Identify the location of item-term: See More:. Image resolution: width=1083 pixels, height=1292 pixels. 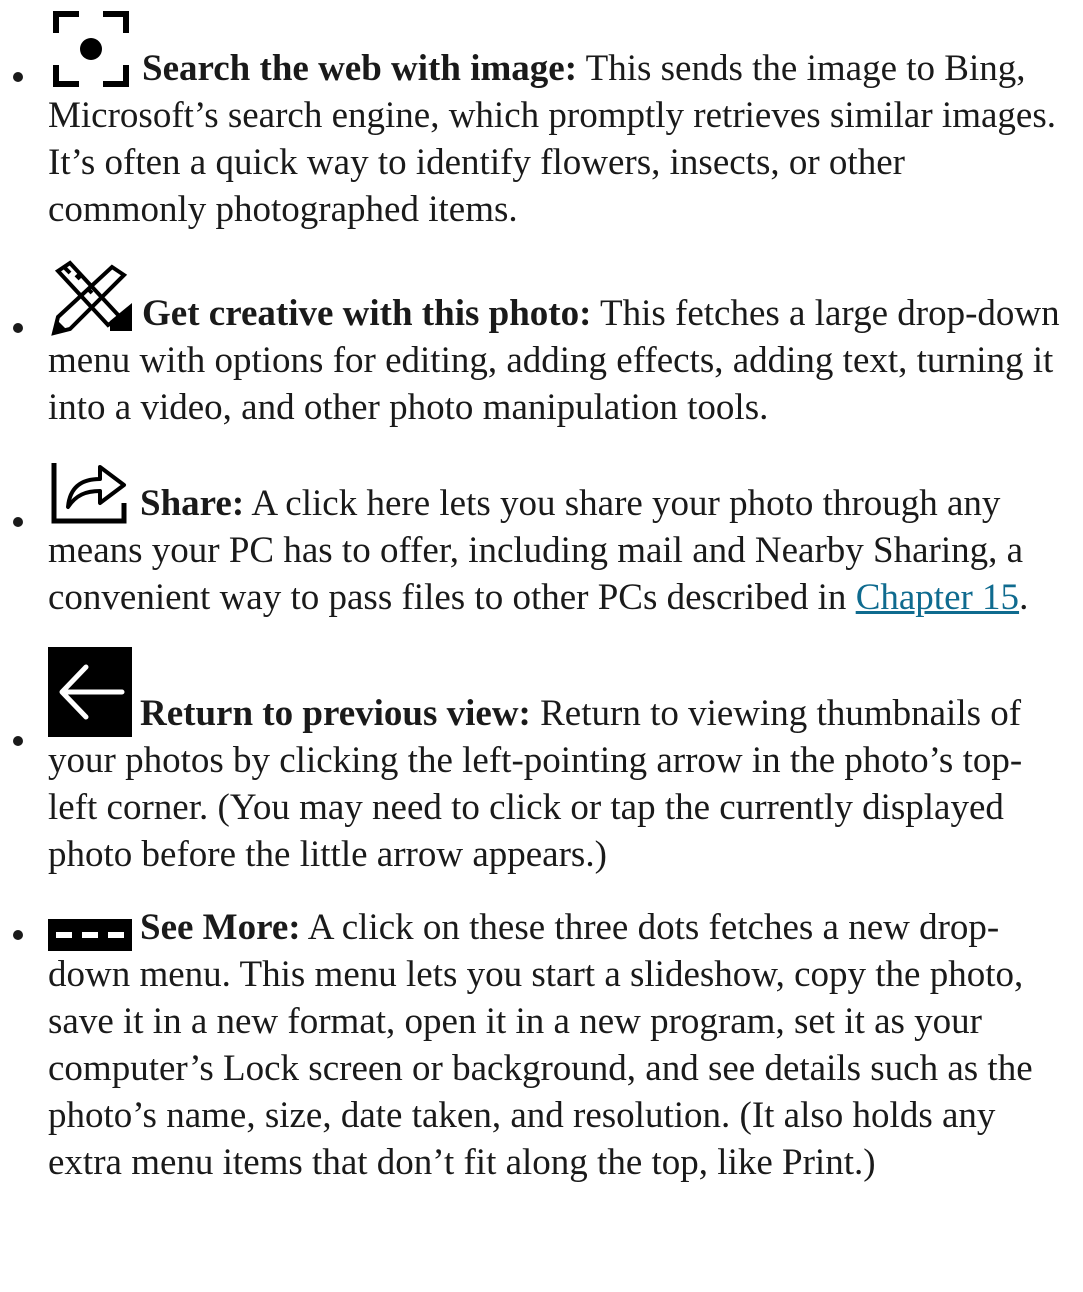
(220, 927).